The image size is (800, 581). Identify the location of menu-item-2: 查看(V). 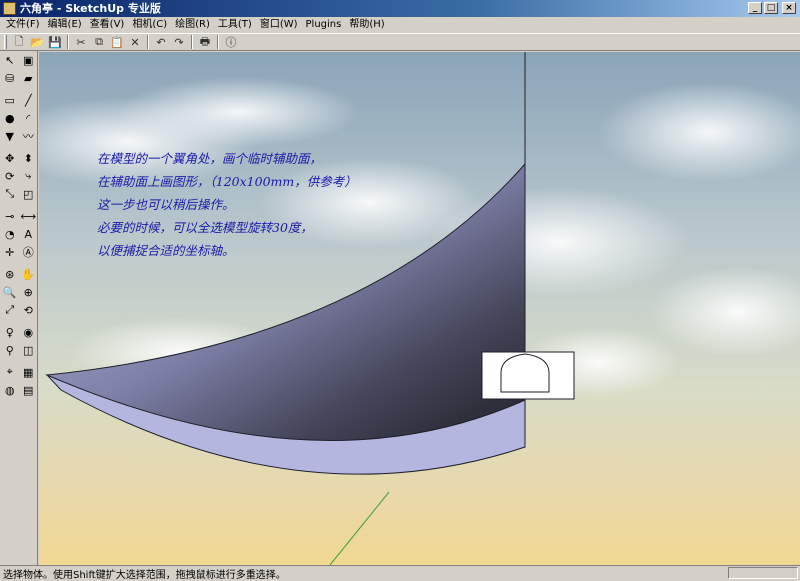
(107, 25).